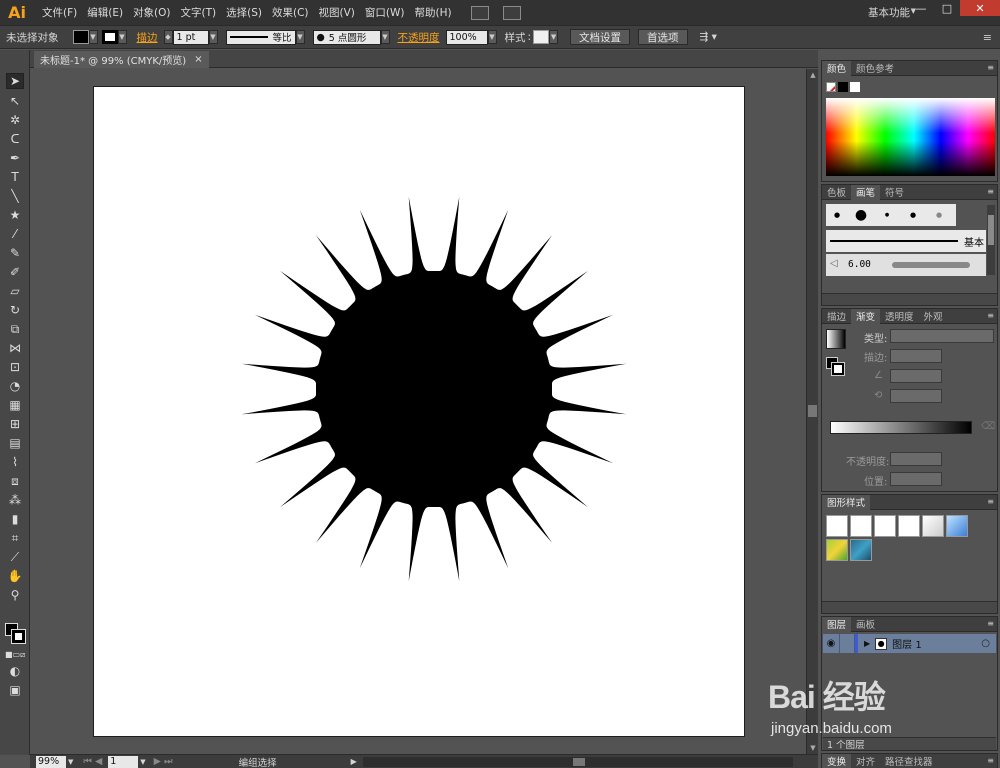 Image resolution: width=1000 pixels, height=768 pixels. I want to click on stroke-profile-control: 等比 ▼, so click(265, 37).